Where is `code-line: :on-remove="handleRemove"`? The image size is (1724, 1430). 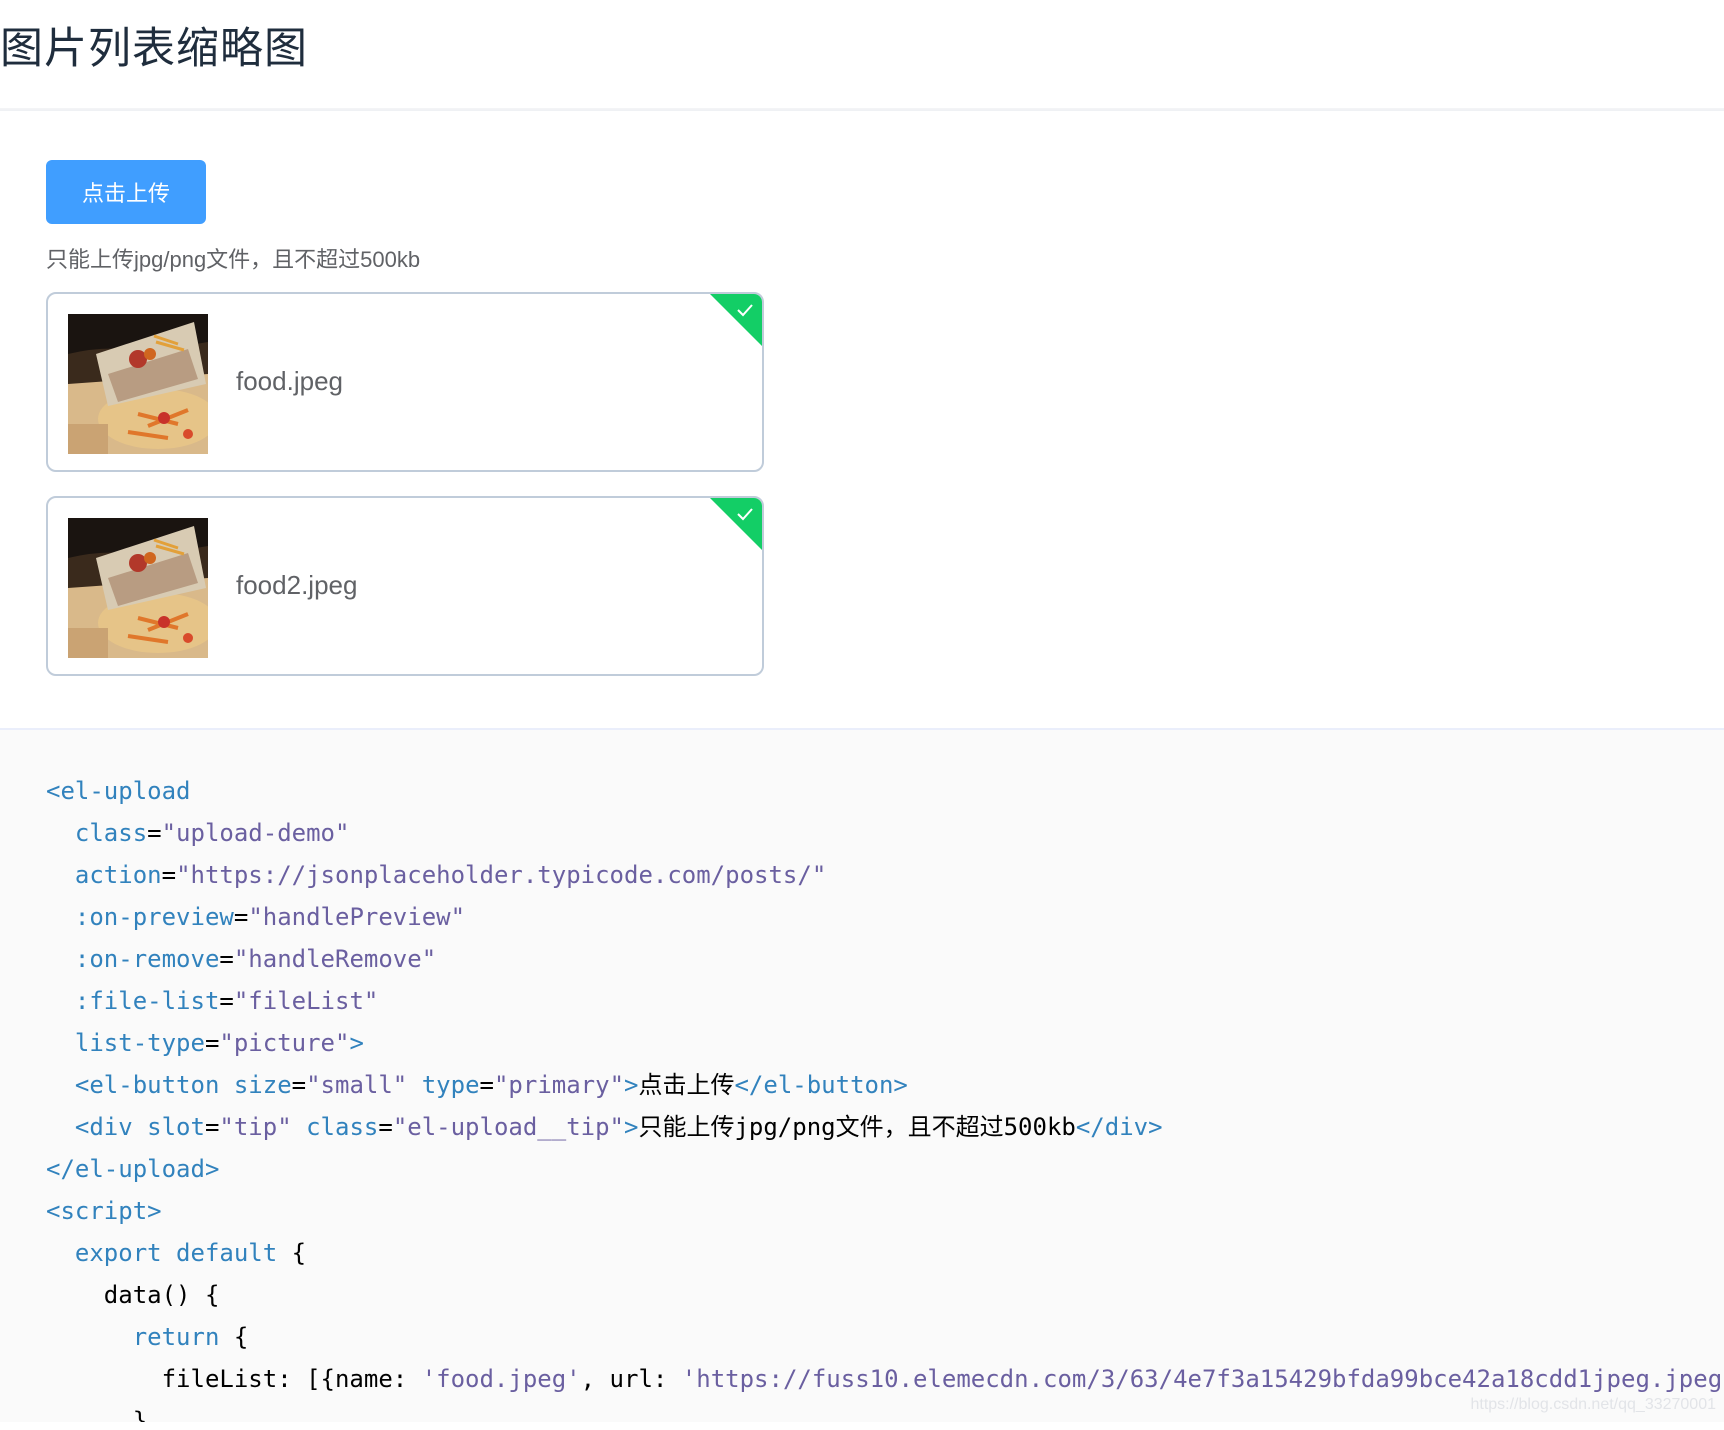 code-line: :on-remove="handleRemove" is located at coordinates (884, 959).